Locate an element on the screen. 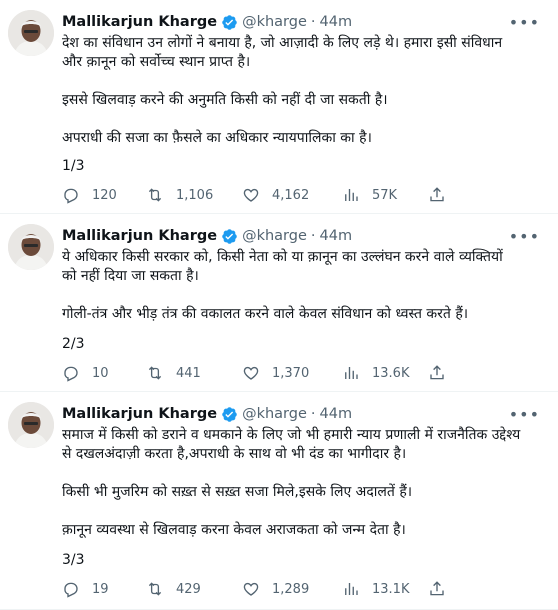 The width and height of the screenshot is (558, 610). views-button: 57K is located at coordinates (369, 195).